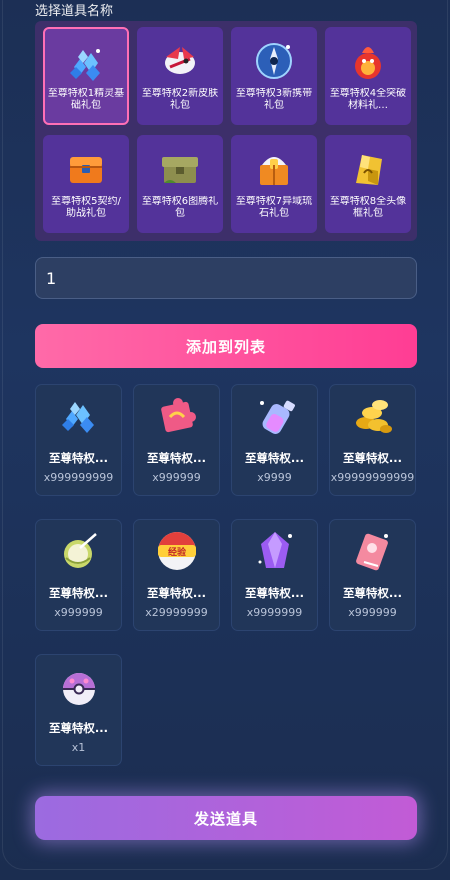 This screenshot has height=880, width=450. What do you see at coordinates (372, 440) in the screenshot?
I see `list-item: 至尊特权... x99999999999` at bounding box center [372, 440].